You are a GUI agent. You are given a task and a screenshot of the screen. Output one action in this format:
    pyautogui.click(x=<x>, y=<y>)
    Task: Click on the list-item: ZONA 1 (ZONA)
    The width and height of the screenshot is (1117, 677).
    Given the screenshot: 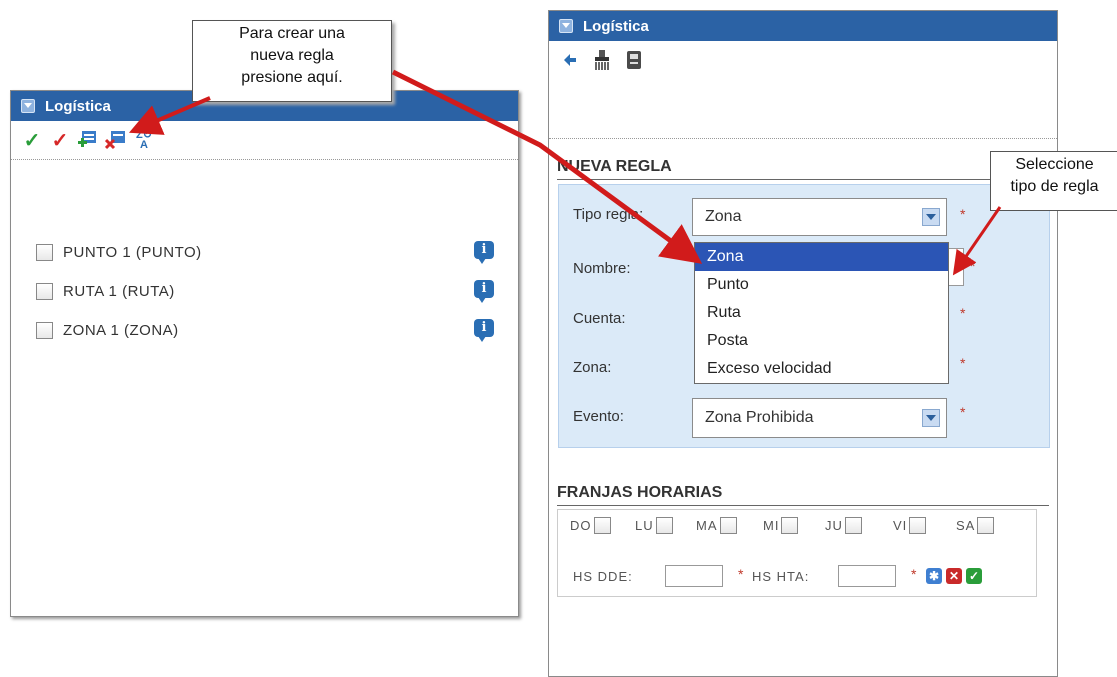 What is the action you would take?
    pyautogui.click(x=107, y=330)
    